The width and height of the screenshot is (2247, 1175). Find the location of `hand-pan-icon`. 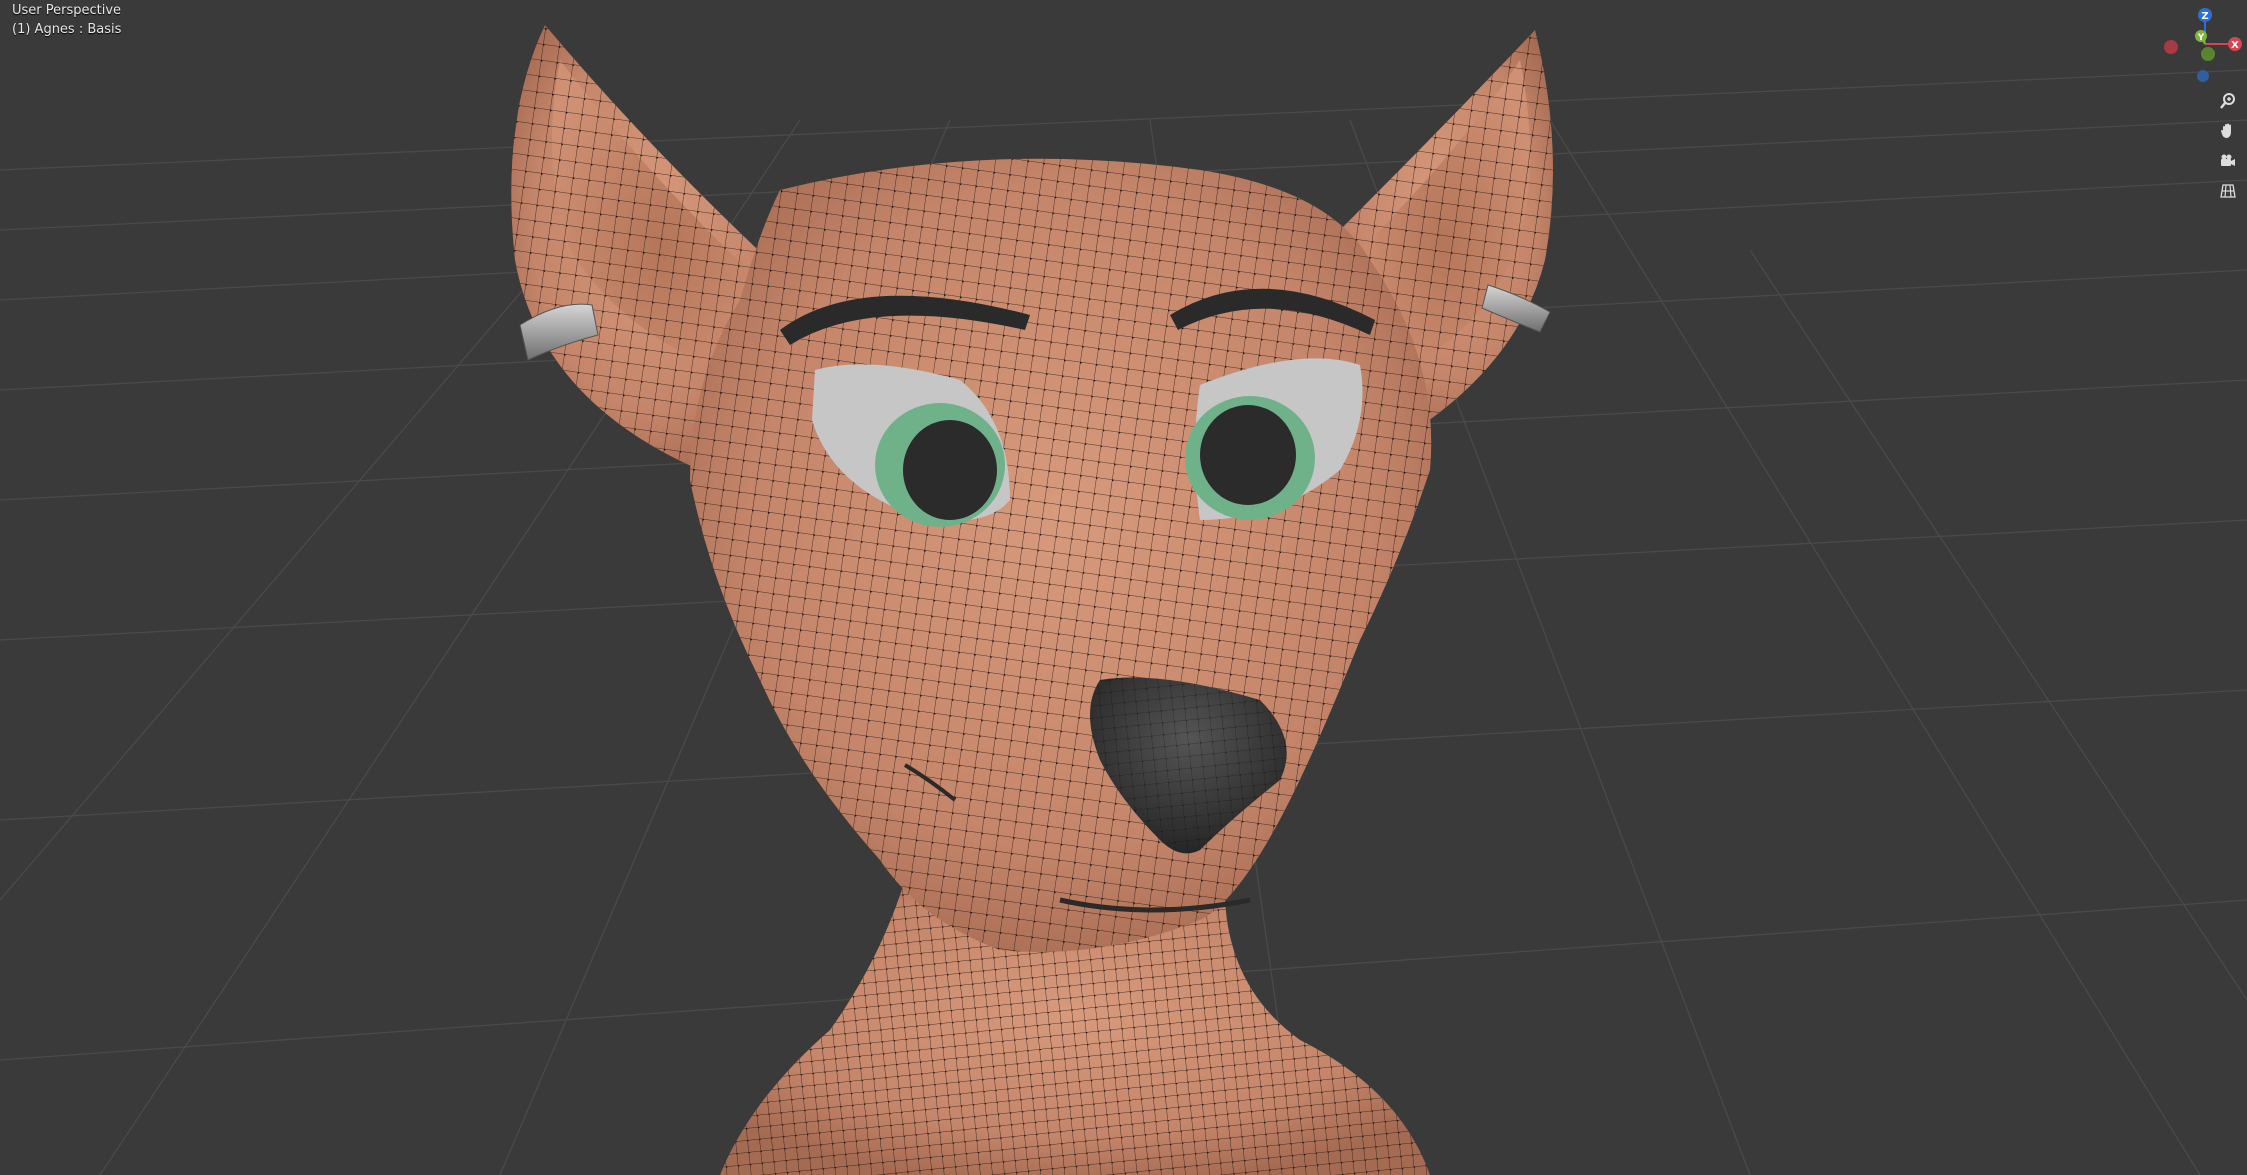

hand-pan-icon is located at coordinates (2226, 130).